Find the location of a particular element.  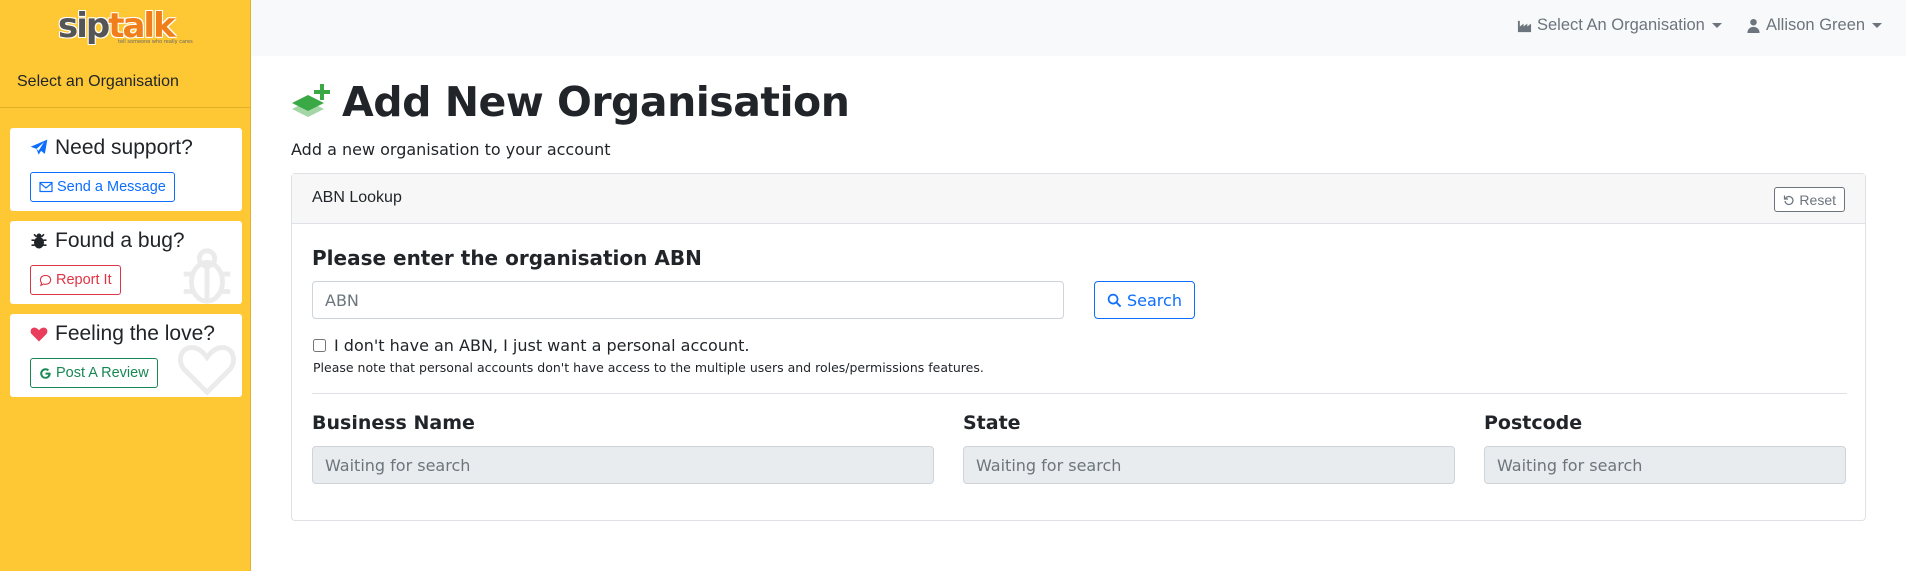

sidebar-select-organisation: Select an Organisation is located at coordinates (98, 82).